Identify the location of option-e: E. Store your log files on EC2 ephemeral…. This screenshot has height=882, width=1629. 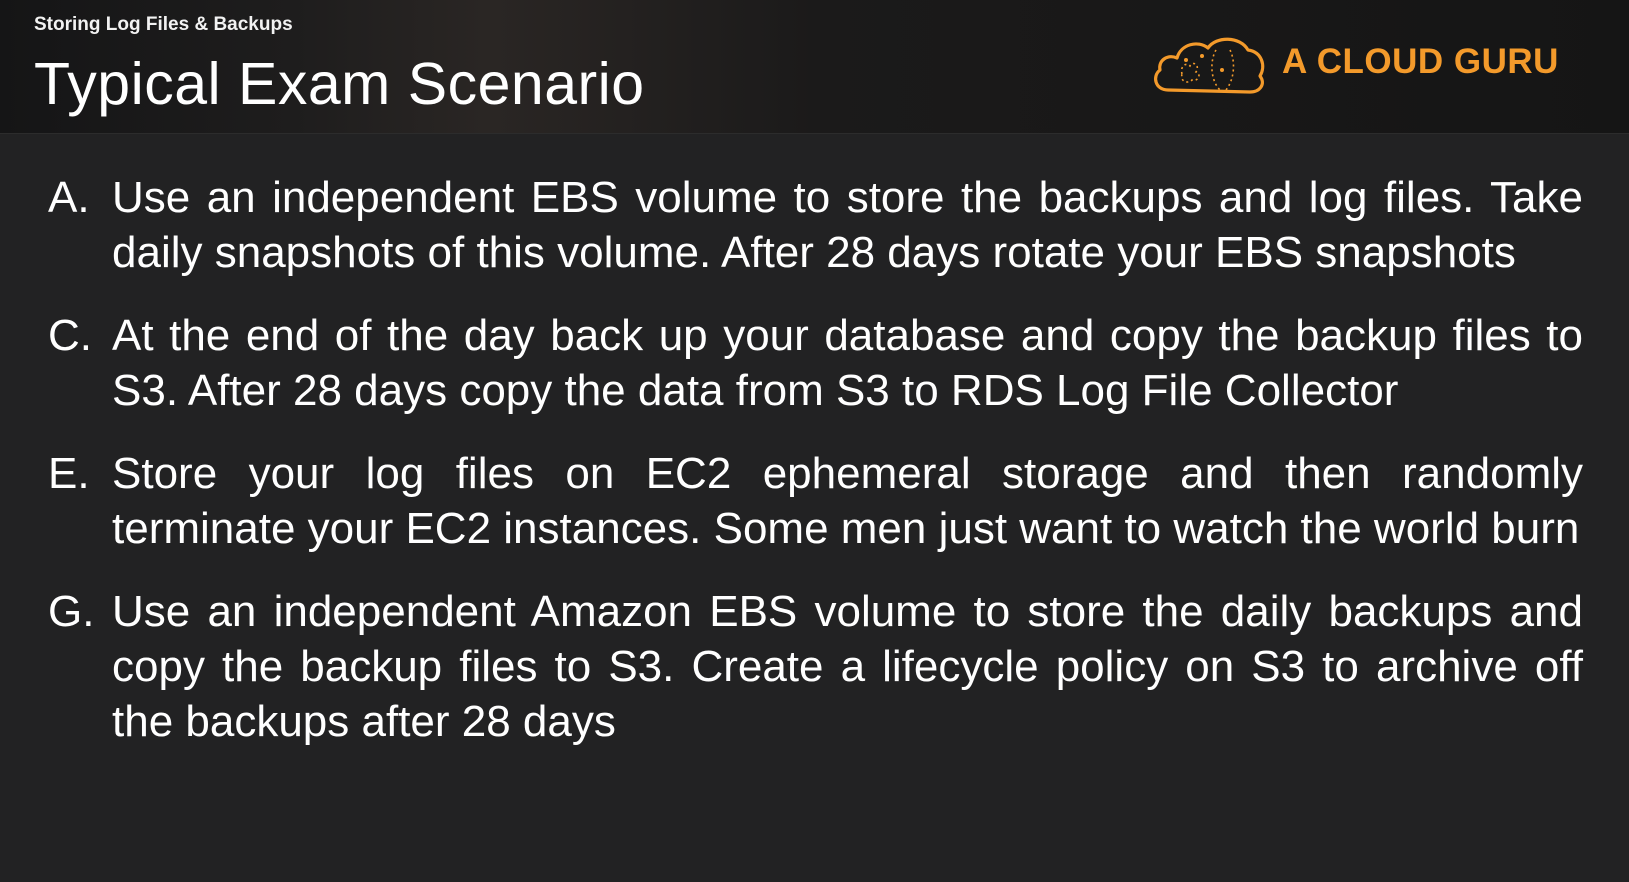
(815, 501).